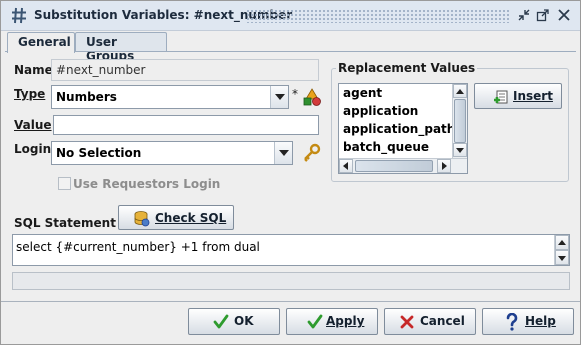  What do you see at coordinates (30, 94) in the screenshot?
I see `type-label: Type` at bounding box center [30, 94].